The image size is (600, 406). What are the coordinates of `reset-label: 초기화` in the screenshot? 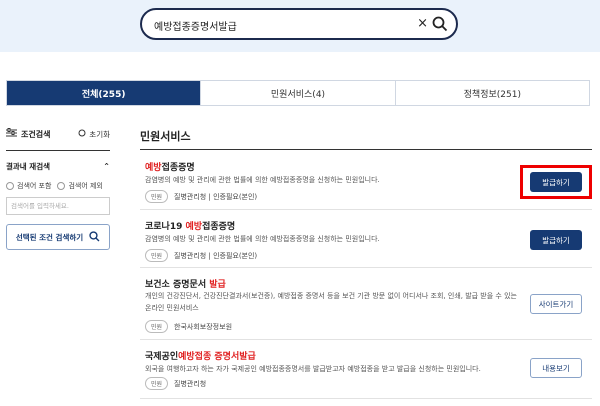 It's located at (99, 134).